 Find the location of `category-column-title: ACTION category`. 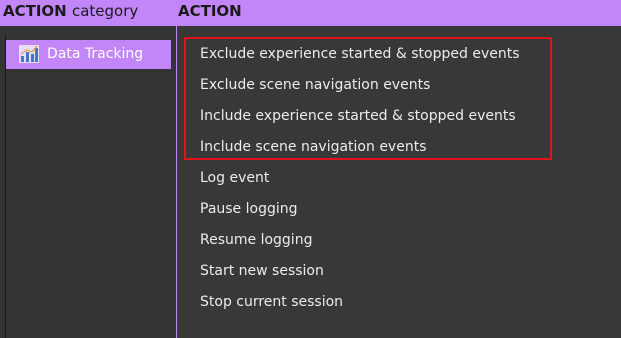

category-column-title: ACTION category is located at coordinates (70, 11).